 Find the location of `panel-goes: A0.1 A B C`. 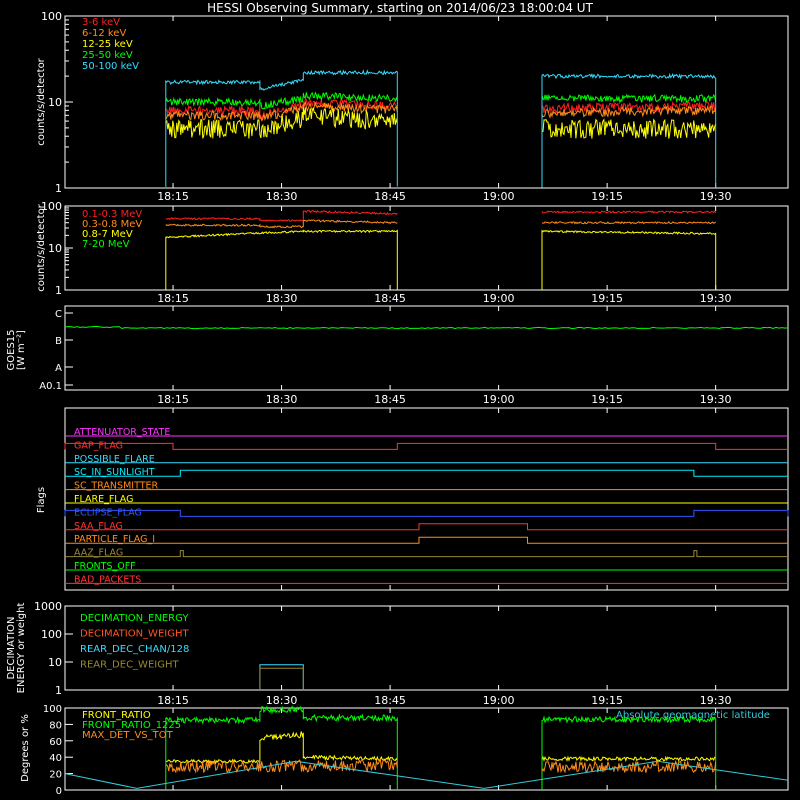

panel-goes: A0.1 A B C is located at coordinates (414, 348).